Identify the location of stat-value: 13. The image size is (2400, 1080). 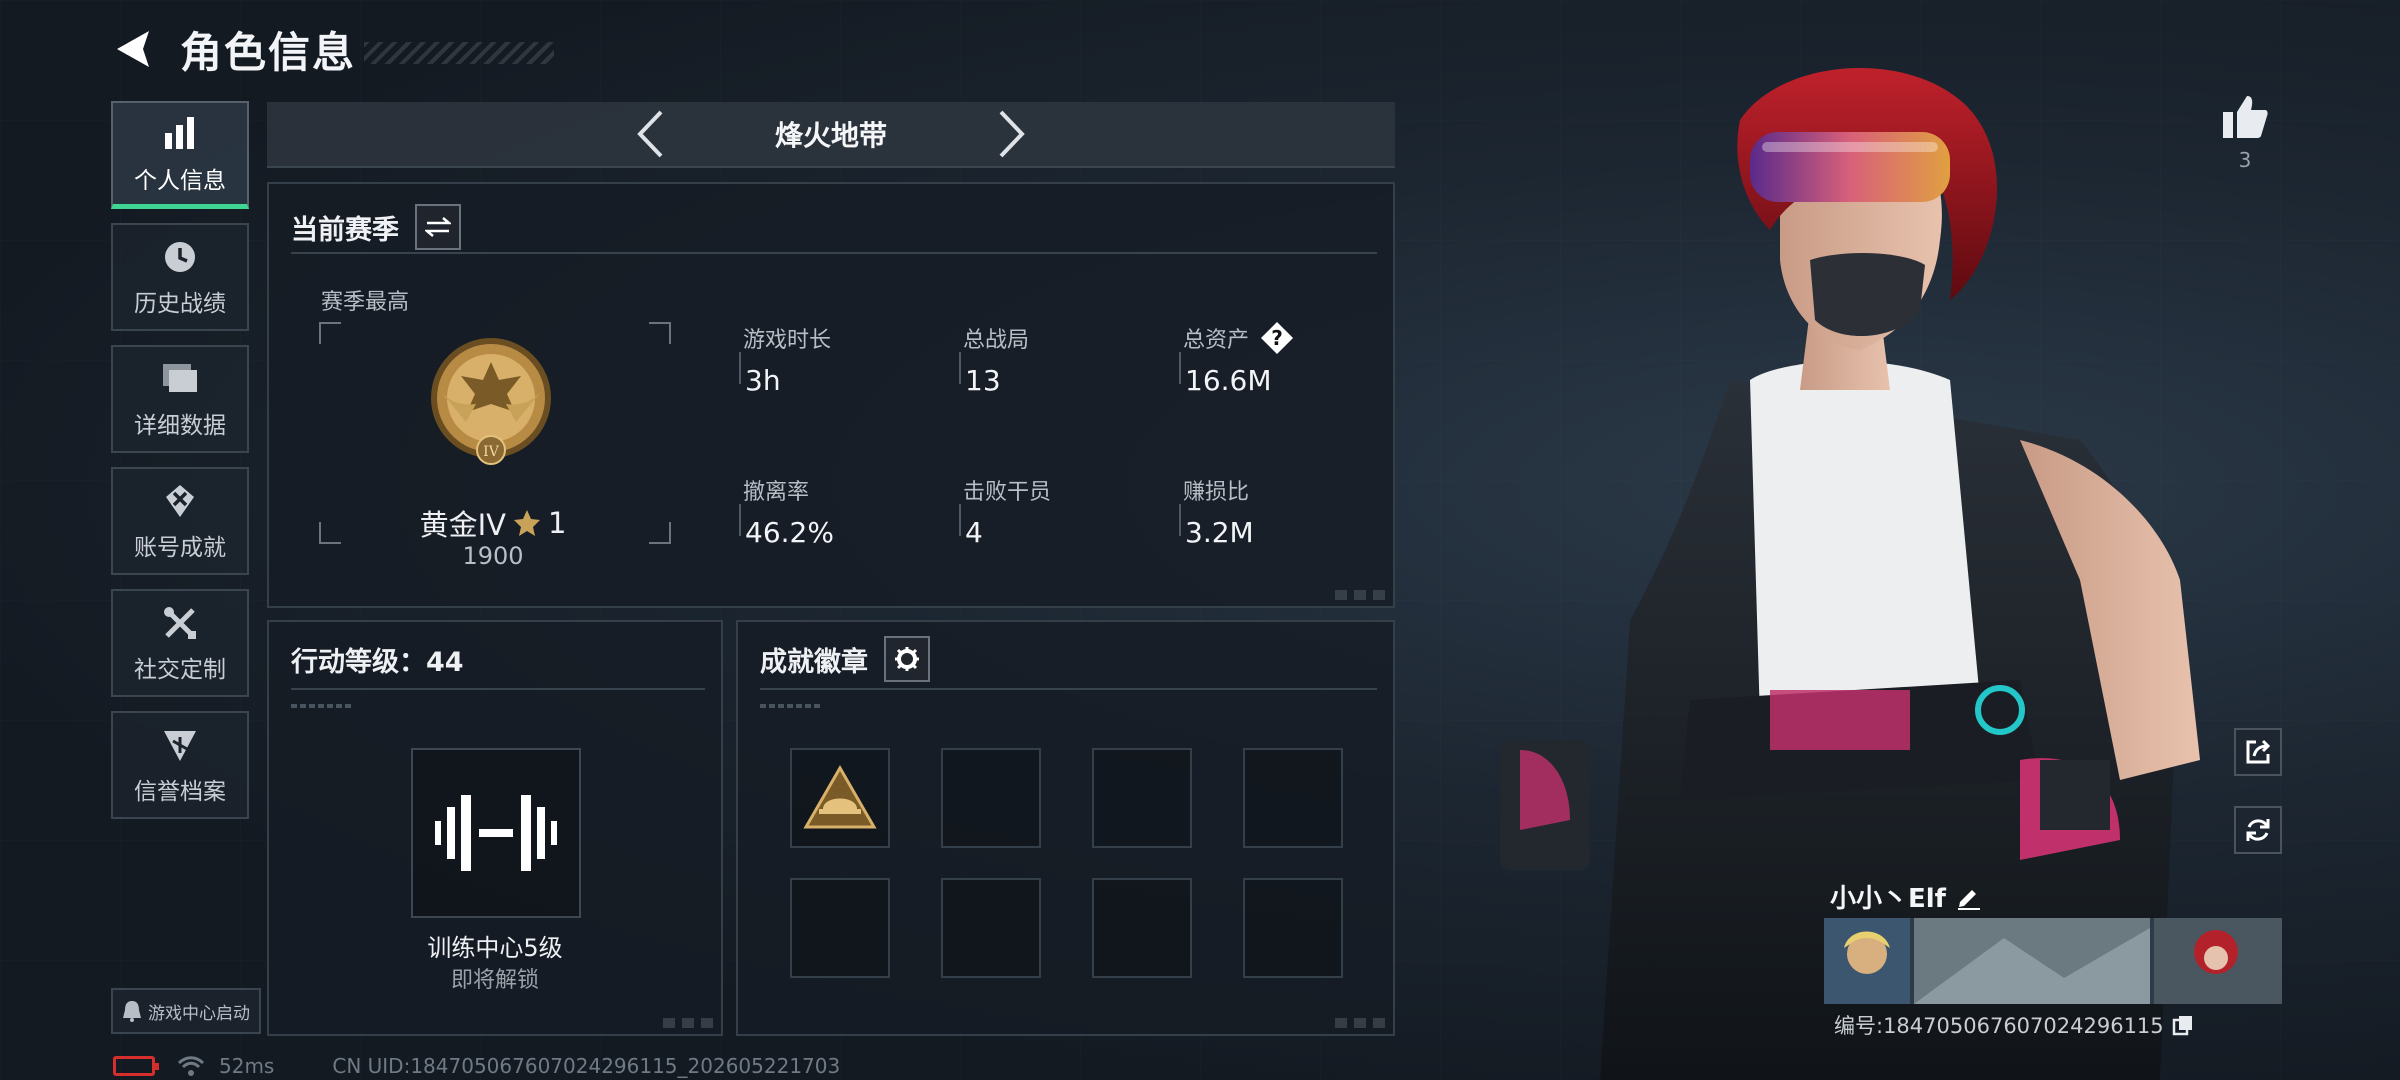
(983, 380).